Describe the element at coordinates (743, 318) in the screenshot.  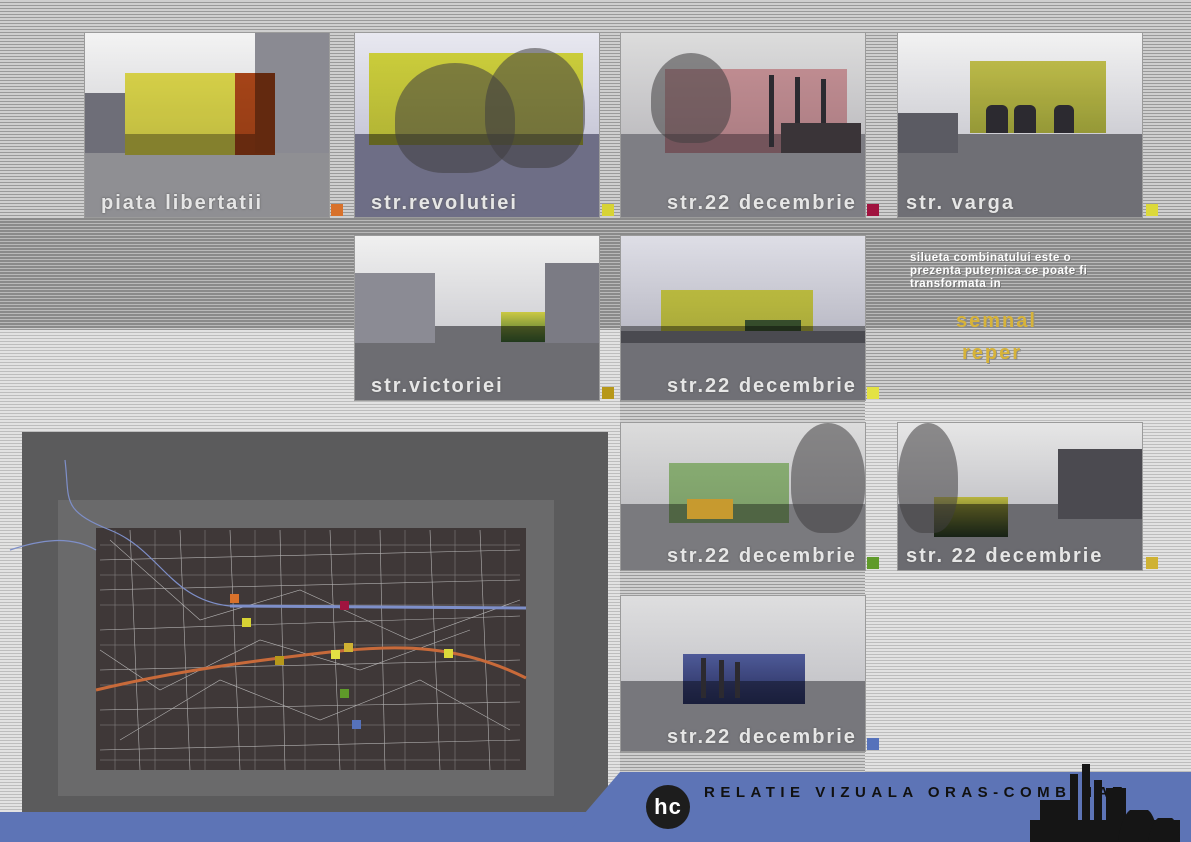
I see `photo-str-22-decembrie-2: str.22 decembrie` at that location.